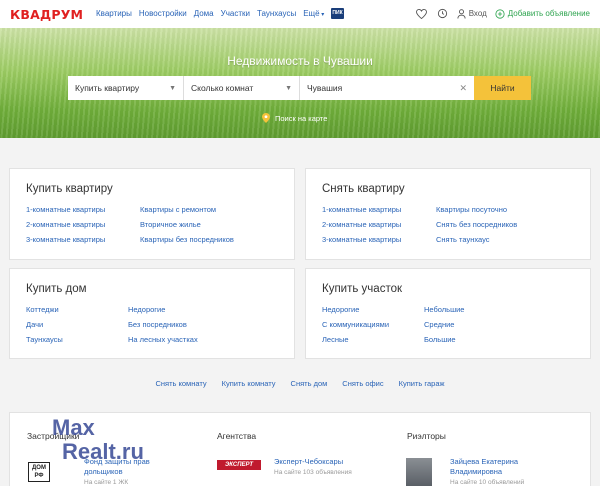 This screenshot has width=600, height=486. What do you see at coordinates (325, 88) in the screenshot?
I see `location-value: Чувашия` at bounding box center [325, 88].